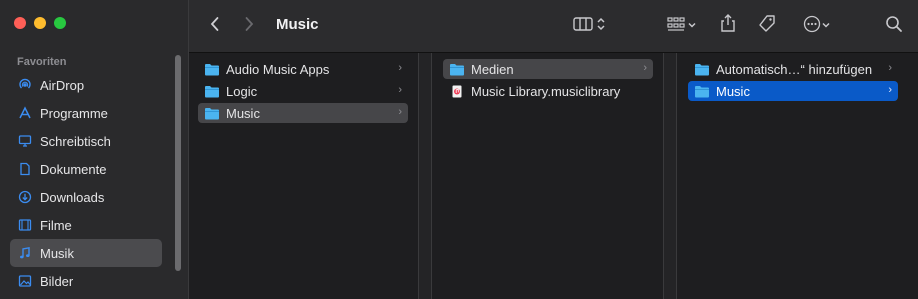 The width and height of the screenshot is (918, 299). What do you see at coordinates (60, 23) in the screenshot?
I see `zoom-window-button` at bounding box center [60, 23].